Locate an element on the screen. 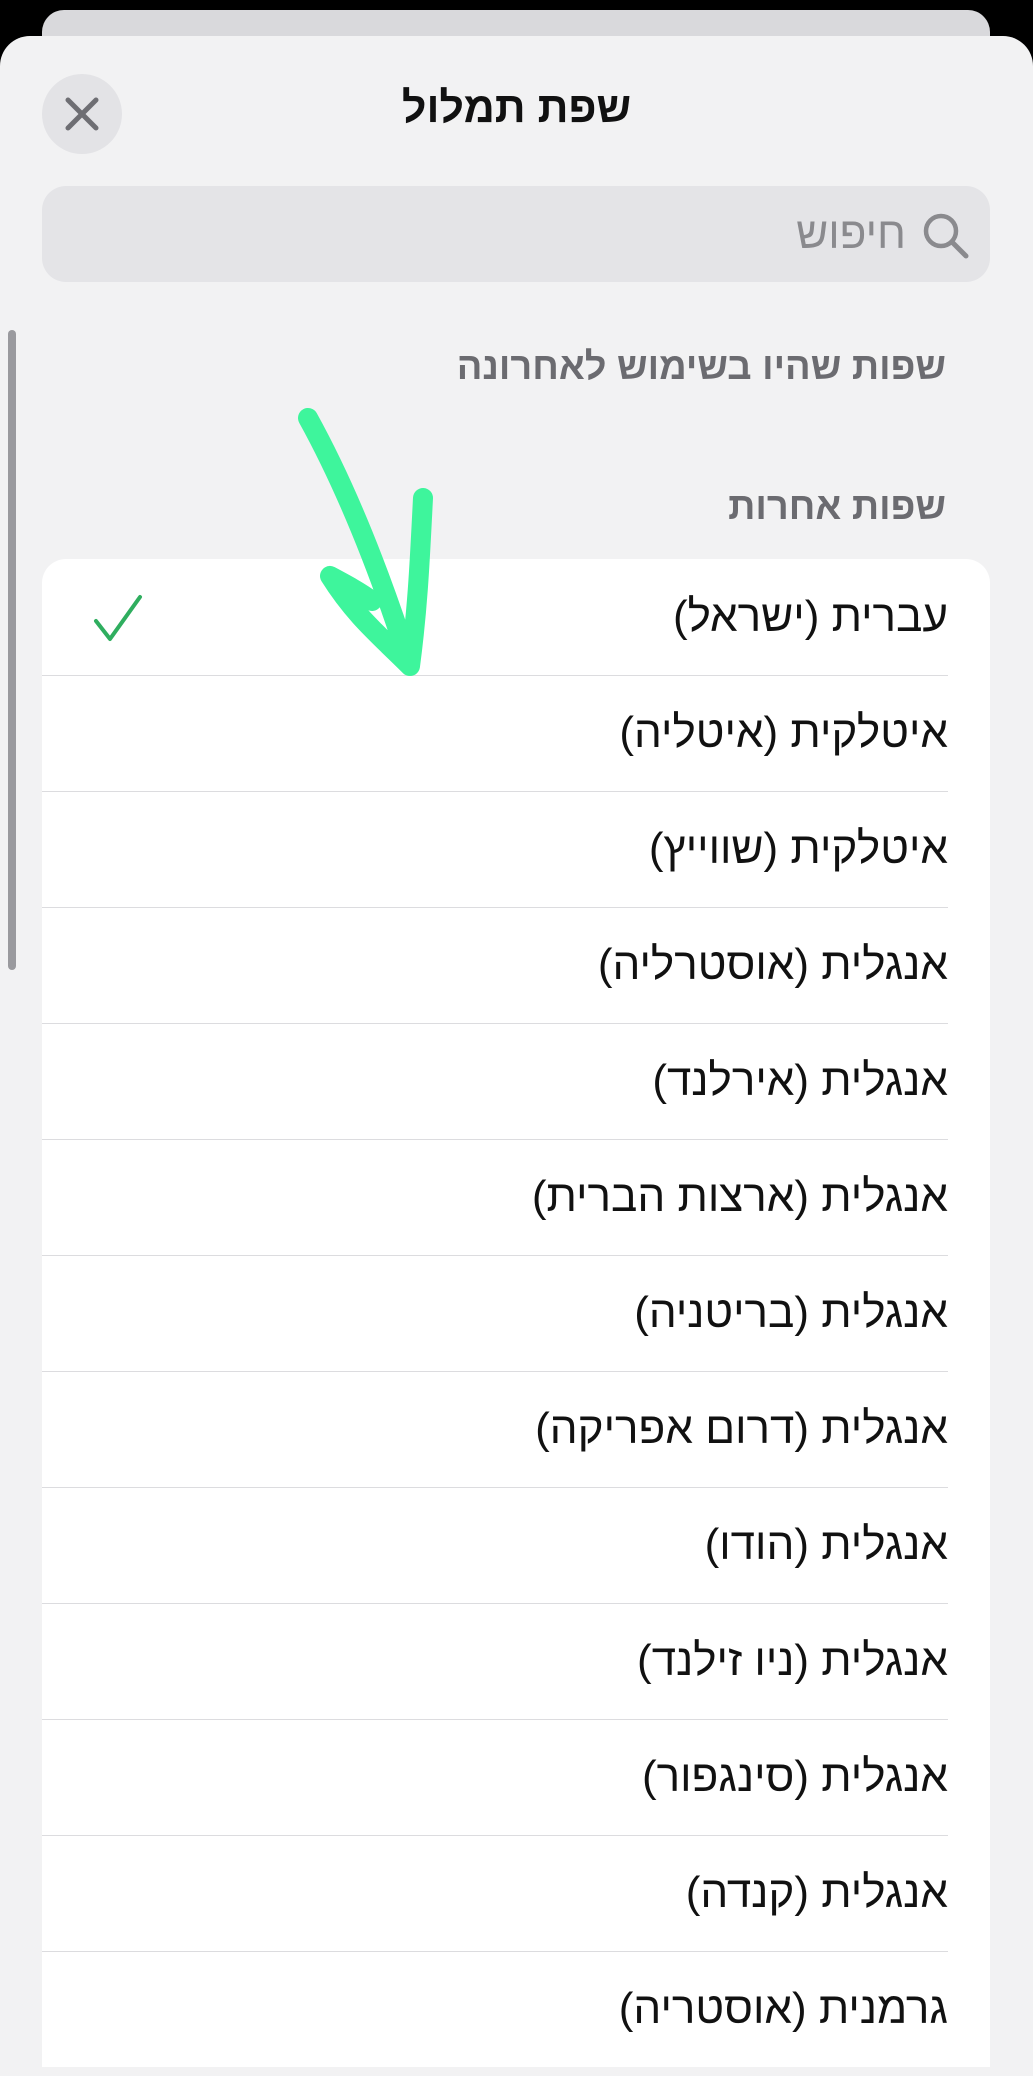 The width and height of the screenshot is (1033, 2076). language-row: אנגלית (ניו זילנד) is located at coordinates (516, 1661).